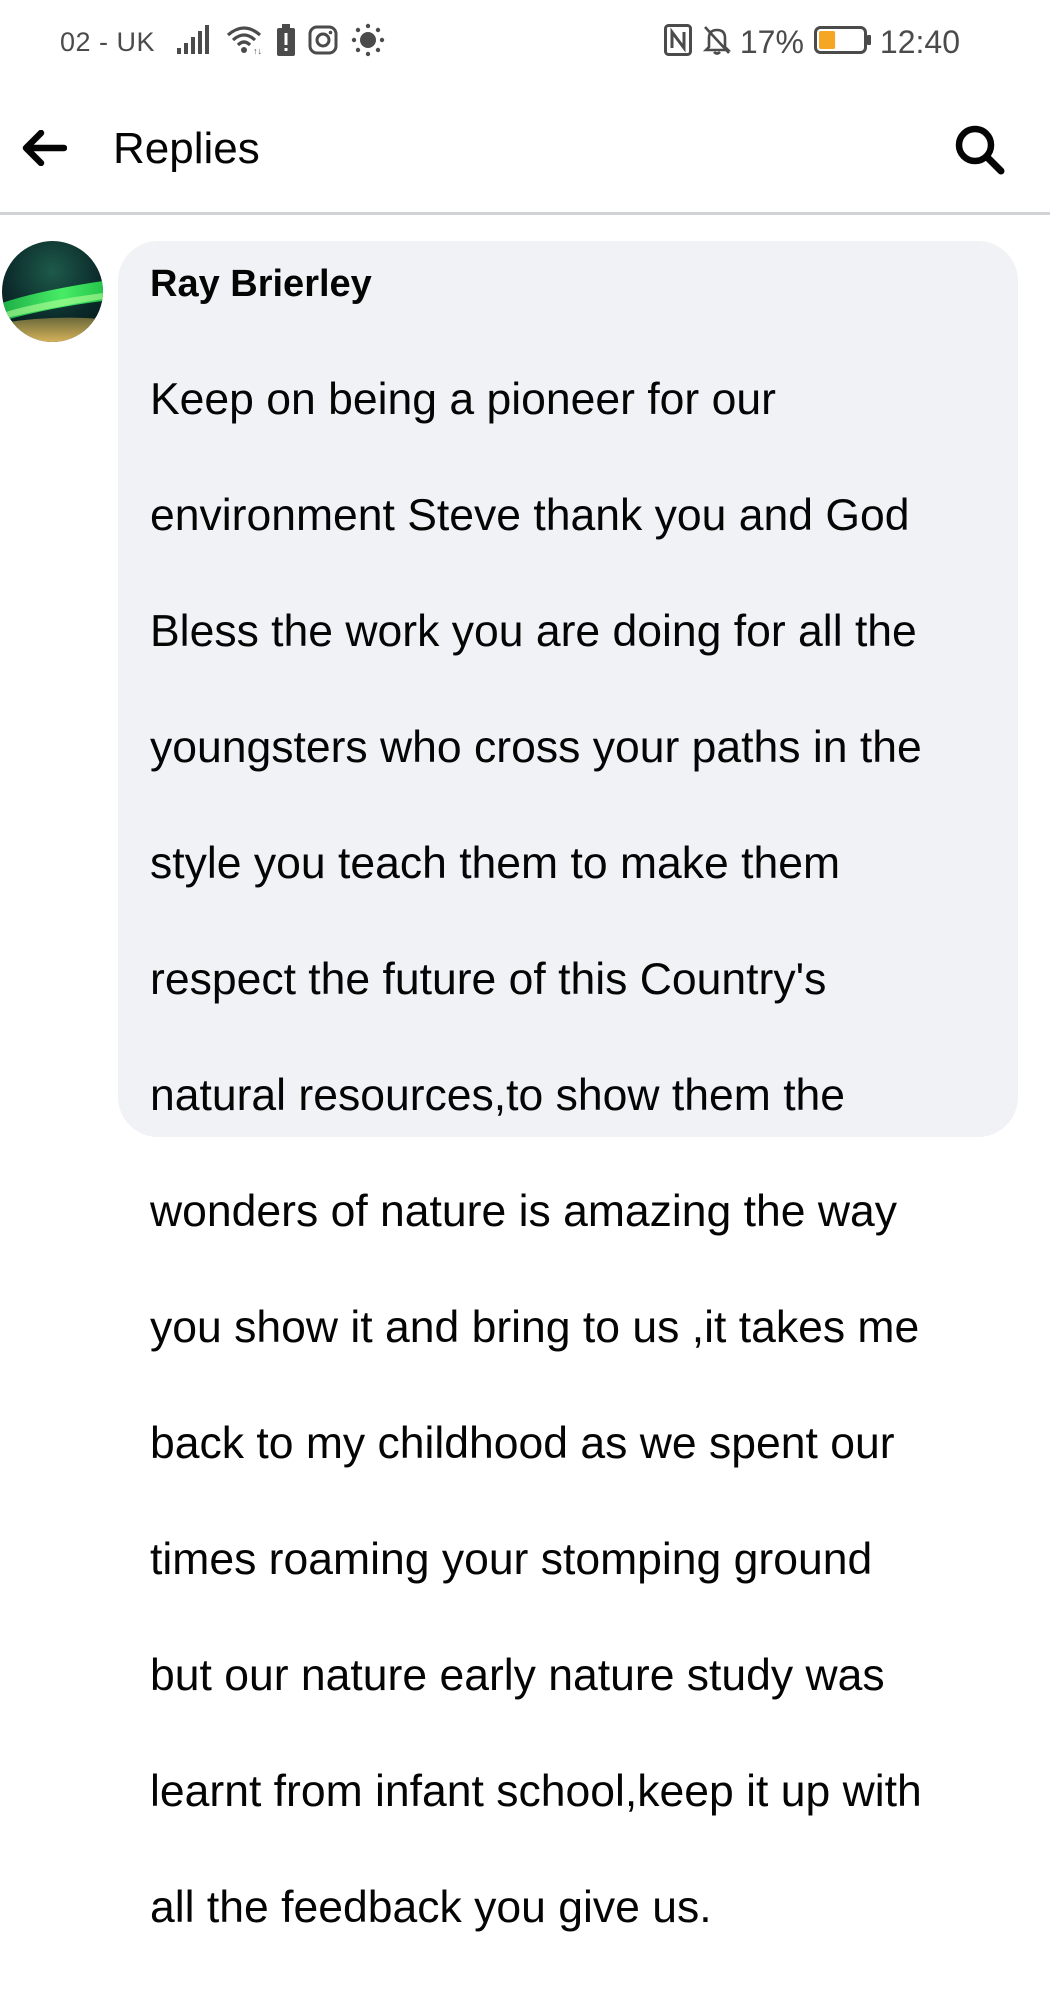  I want to click on comment-text-line: back to my childhood as we spent our, so click(522, 1443).